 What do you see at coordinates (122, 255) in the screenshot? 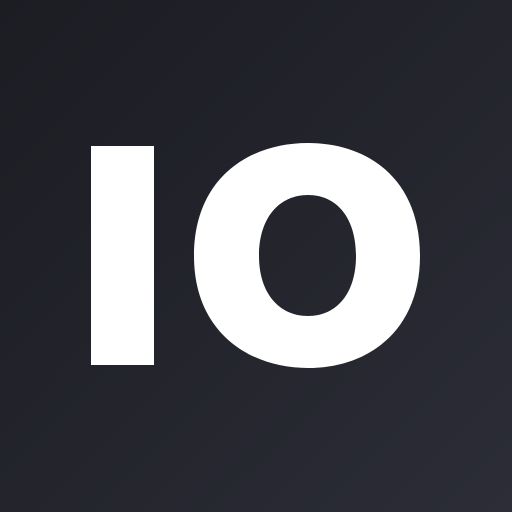
I see `letter-i-shape` at bounding box center [122, 255].